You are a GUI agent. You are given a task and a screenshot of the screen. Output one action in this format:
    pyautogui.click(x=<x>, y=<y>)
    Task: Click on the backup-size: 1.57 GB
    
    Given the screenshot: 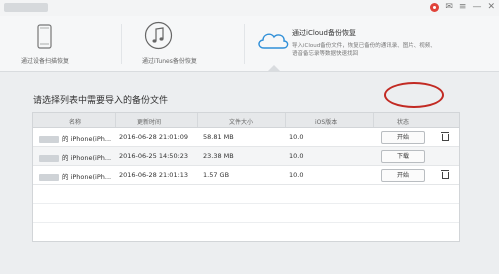 What is the action you would take?
    pyautogui.click(x=216, y=175)
    